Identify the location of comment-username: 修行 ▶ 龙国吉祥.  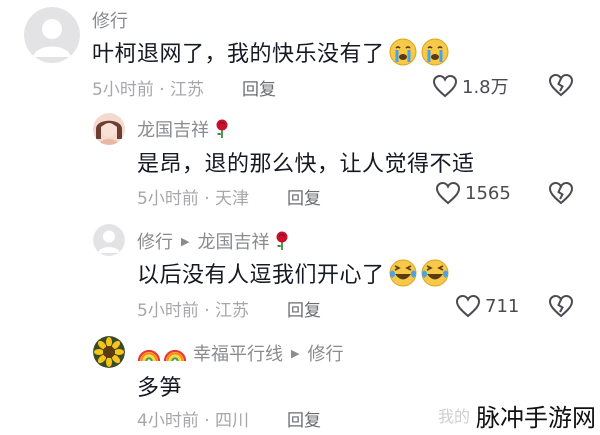
(214, 241).